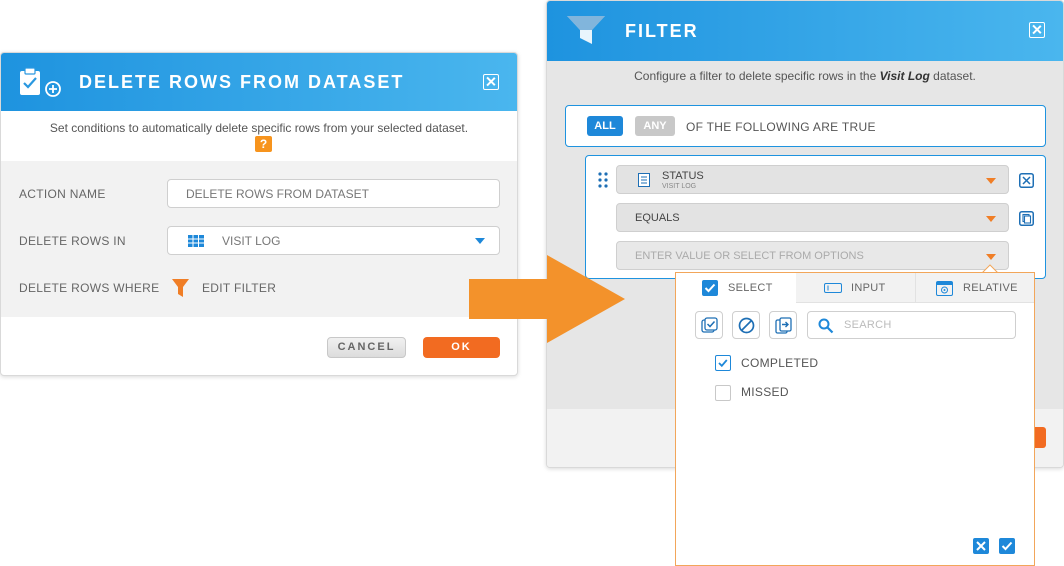 This screenshot has height=566, width=1064. I want to click on option-checkbox-missed, so click(723, 393).